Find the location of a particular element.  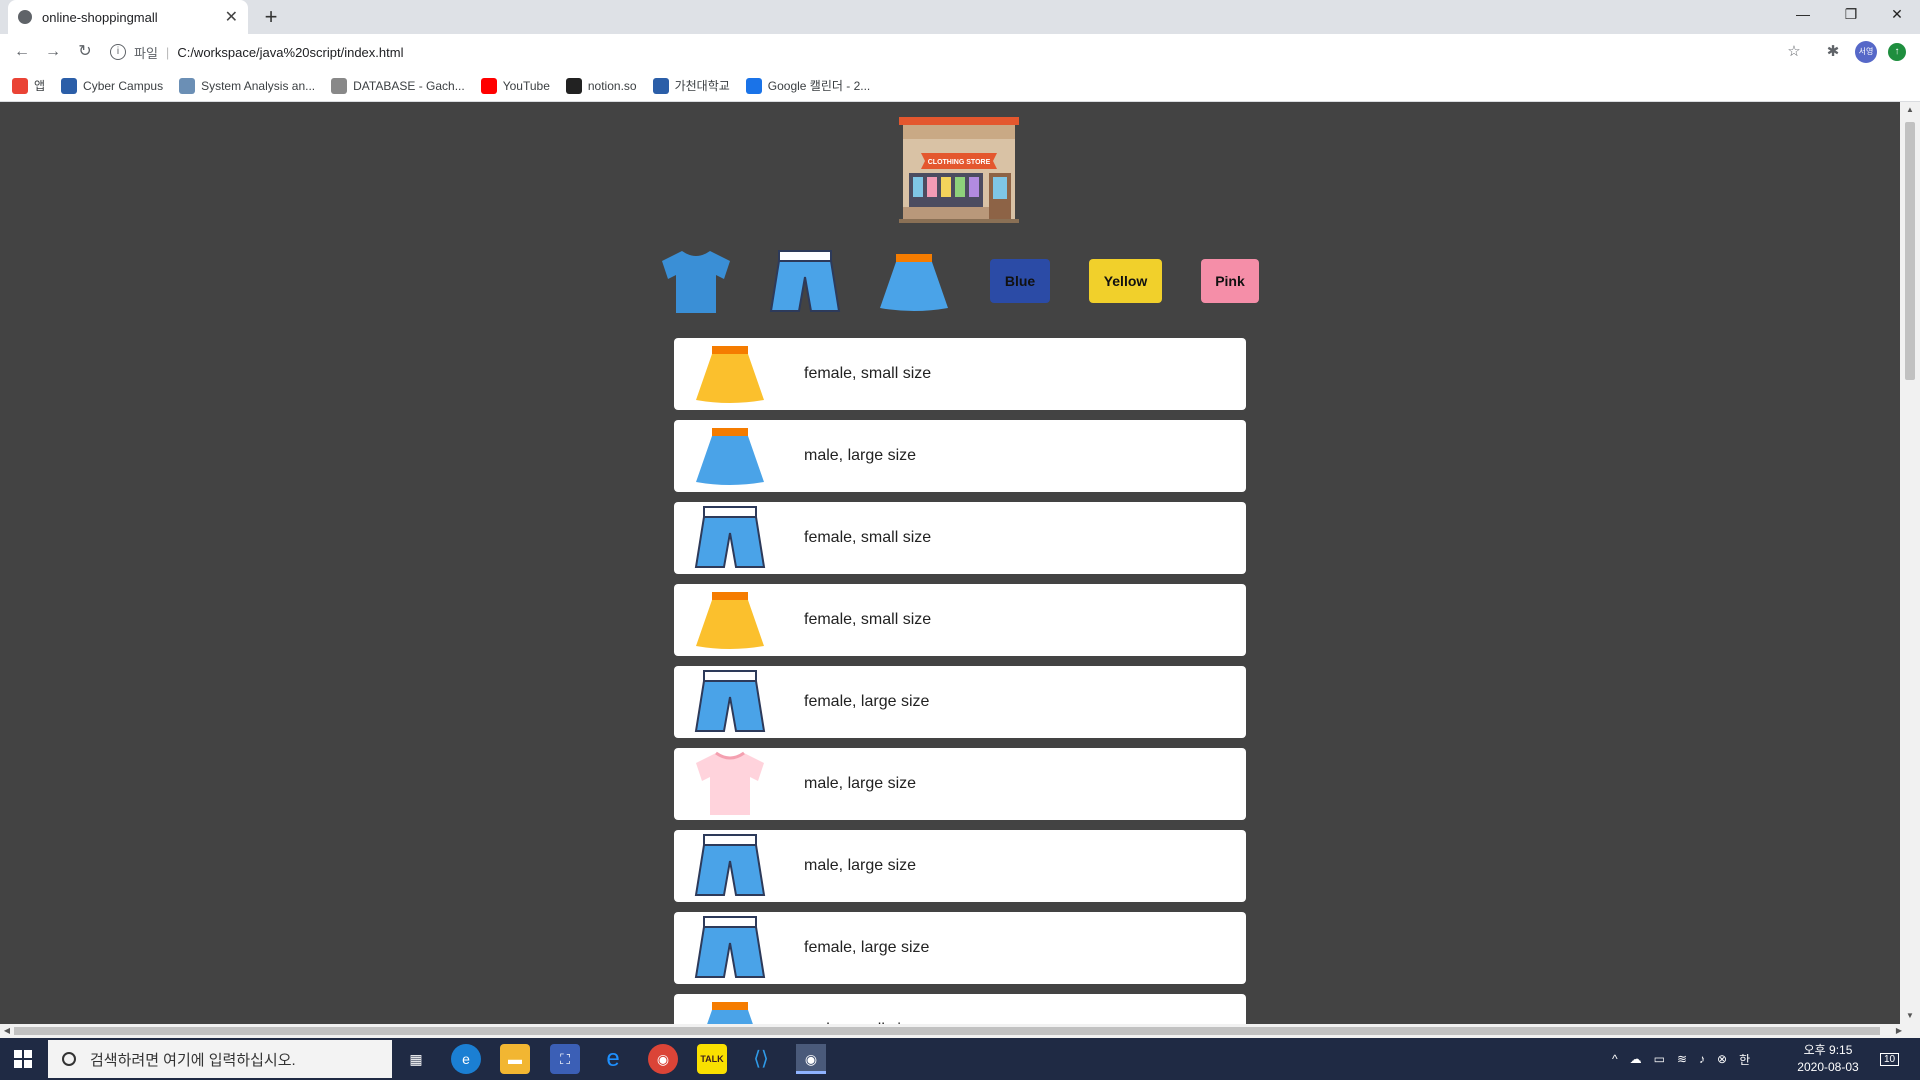

notion-icon is located at coordinates (573, 85).